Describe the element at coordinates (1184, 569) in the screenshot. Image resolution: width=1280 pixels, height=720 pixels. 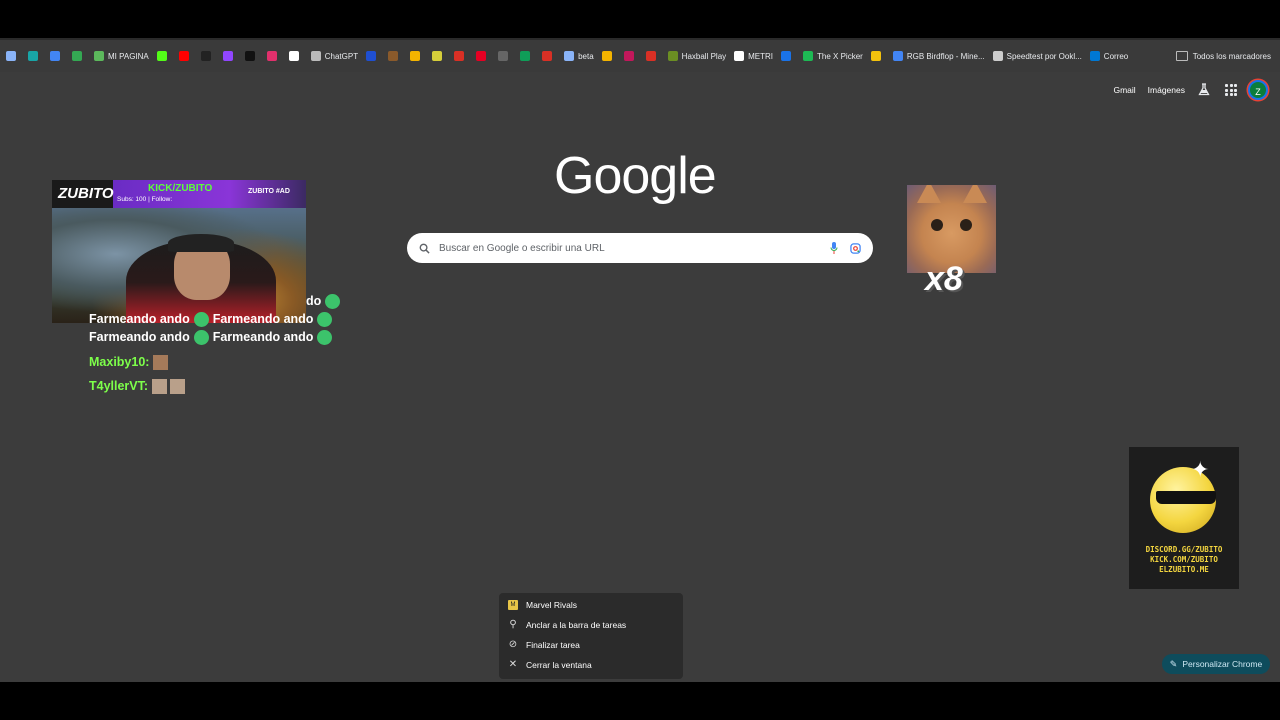
I see `site-link: ELZUBITO.ME` at that location.